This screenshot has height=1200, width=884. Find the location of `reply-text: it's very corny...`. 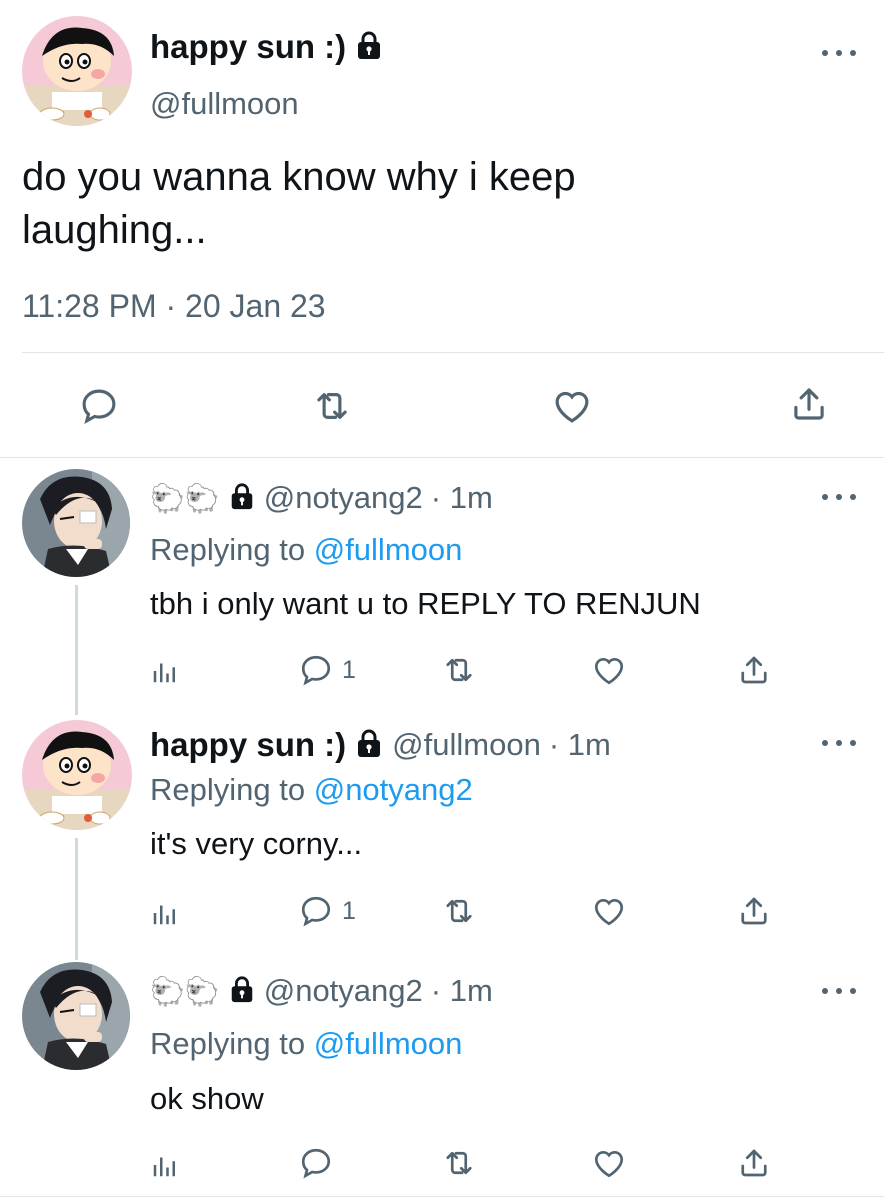

reply-text: it's very corny... is located at coordinates (256, 843).